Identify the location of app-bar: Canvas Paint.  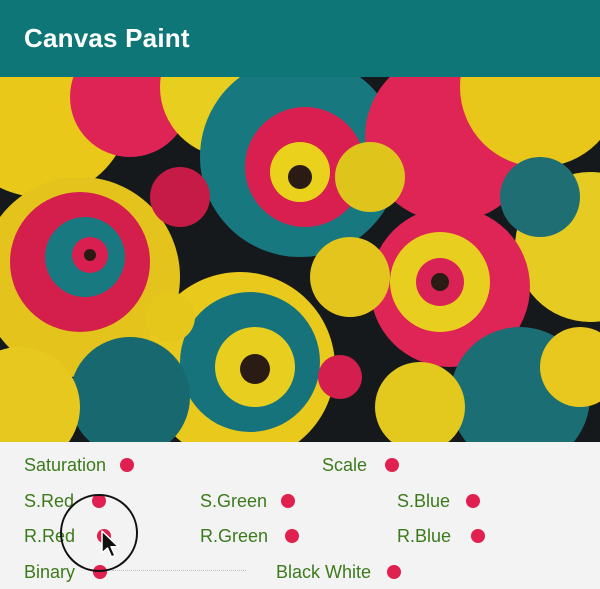
(300, 38).